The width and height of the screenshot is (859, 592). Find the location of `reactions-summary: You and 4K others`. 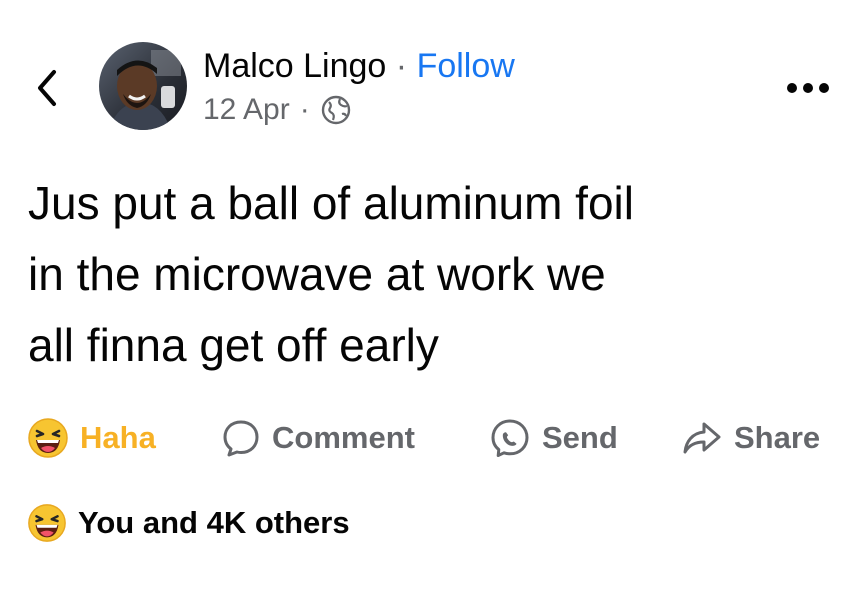

reactions-summary: You and 4K others is located at coordinates (188, 523).